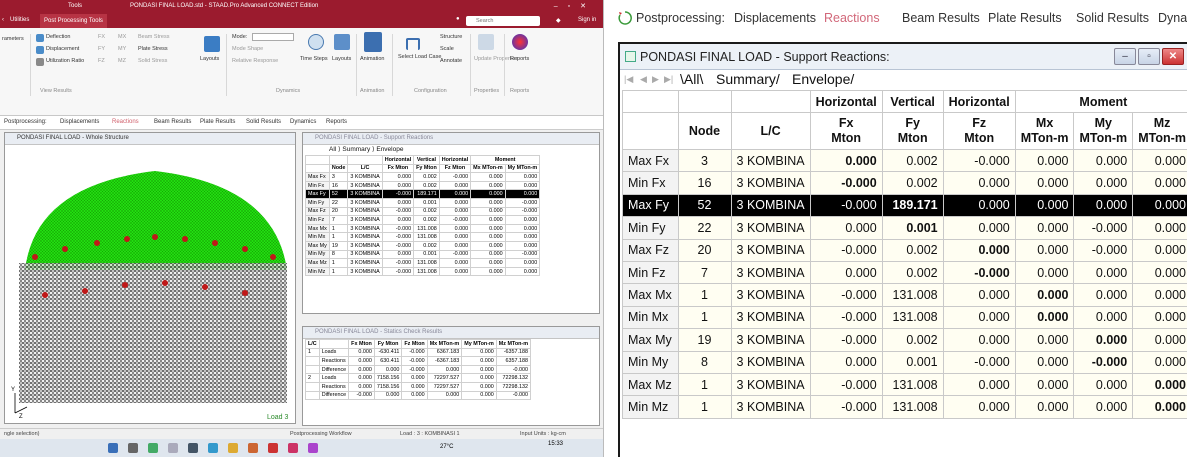 This screenshot has height=457, width=1187. What do you see at coordinates (113, 448) in the screenshot?
I see `start-icon` at bounding box center [113, 448].